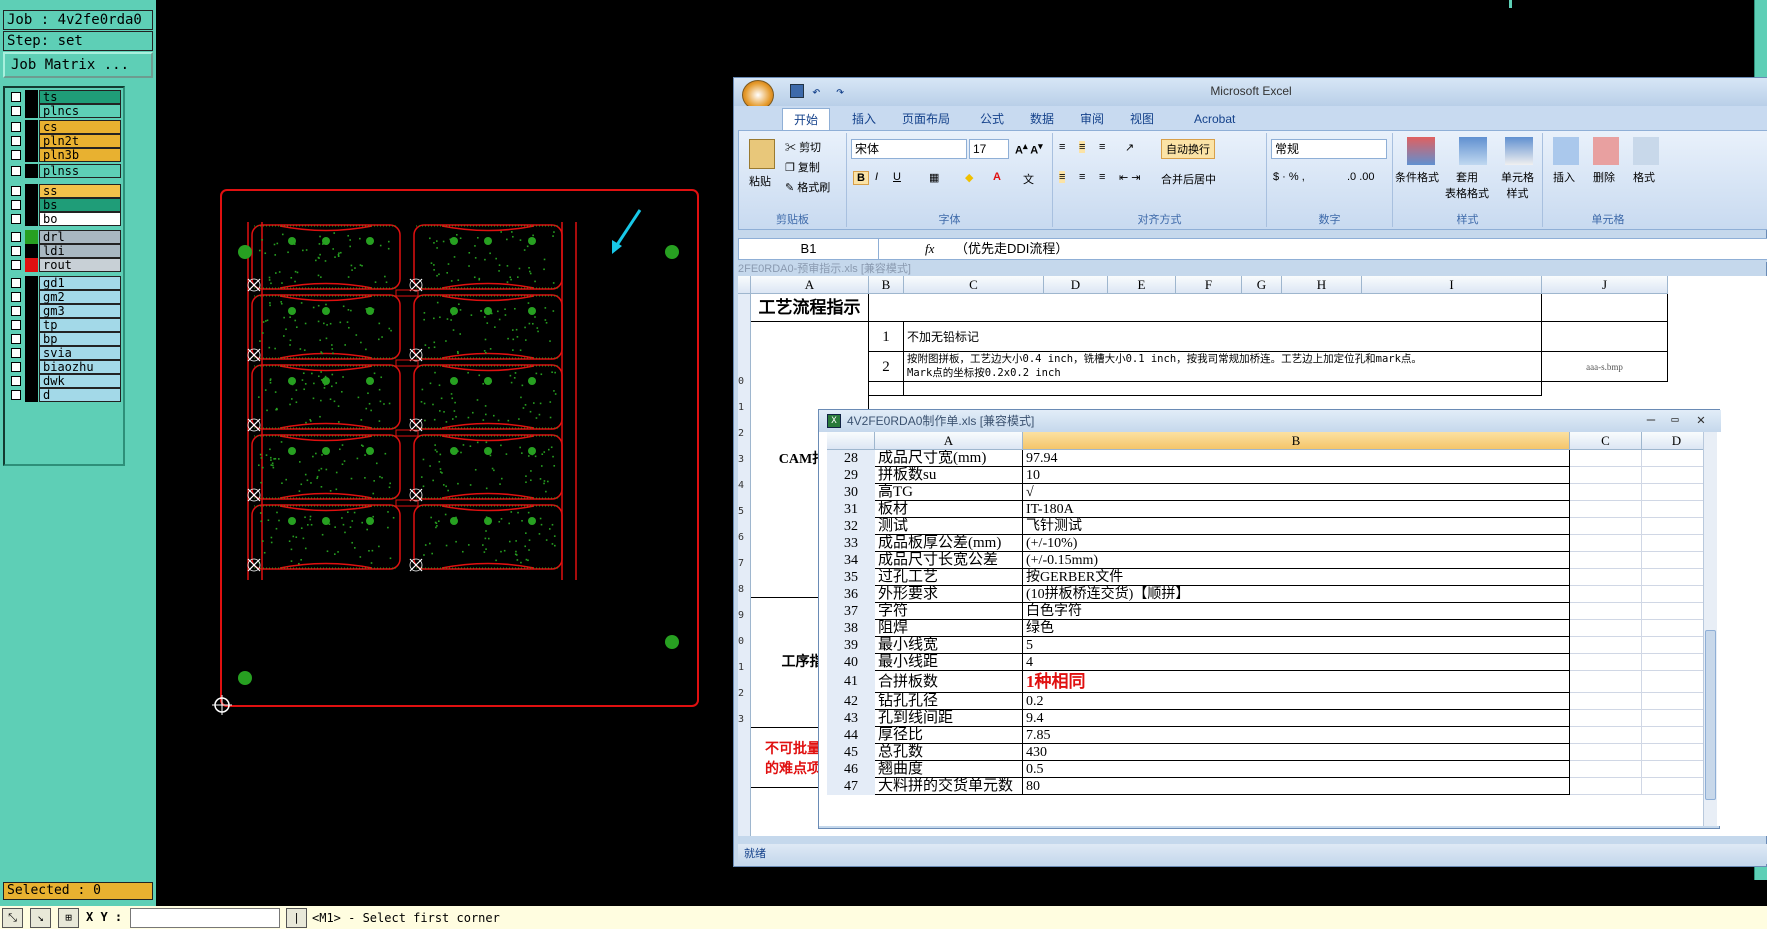 Image resolution: width=1767 pixels, height=929 pixels. I want to click on cell-b: 4, so click(1296, 662).